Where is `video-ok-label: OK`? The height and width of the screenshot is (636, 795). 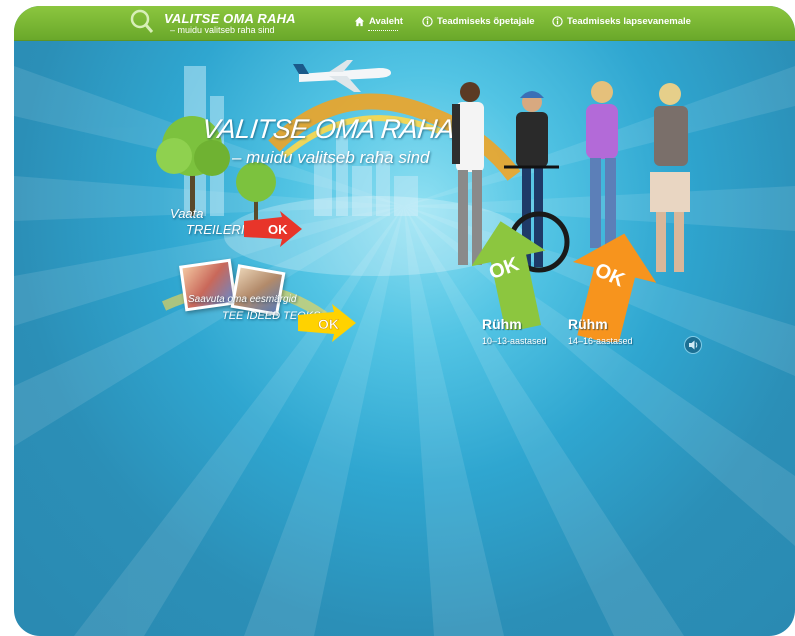
video-ok-label: OK is located at coordinates (328, 324).